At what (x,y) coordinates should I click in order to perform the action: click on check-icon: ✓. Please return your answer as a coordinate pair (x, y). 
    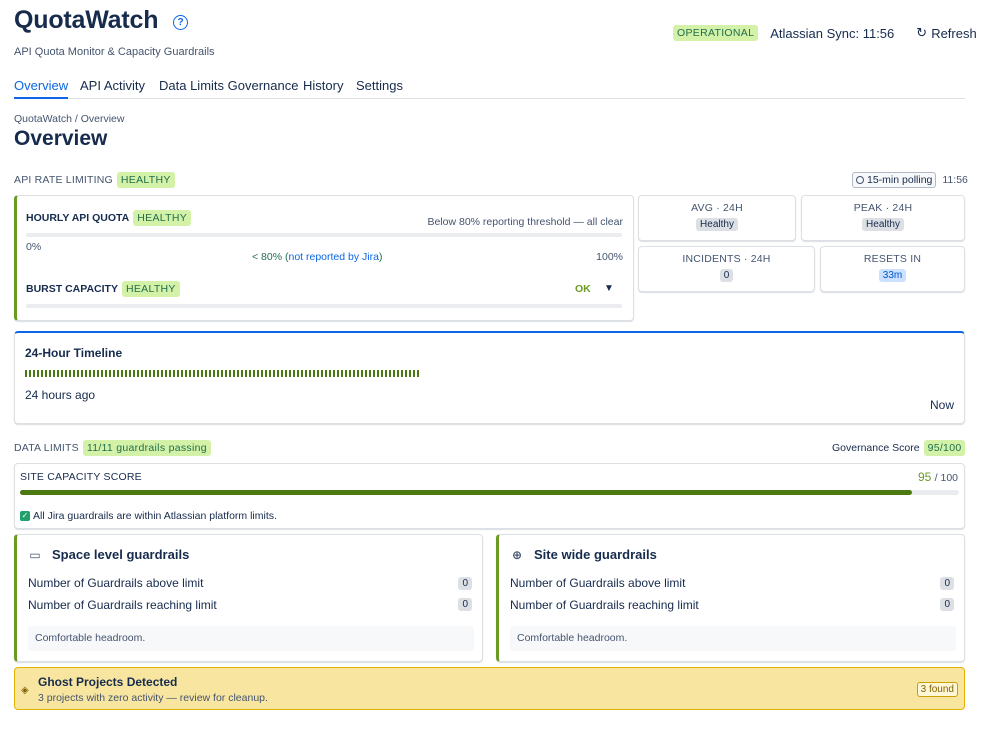
    Looking at the image, I should click on (25, 516).